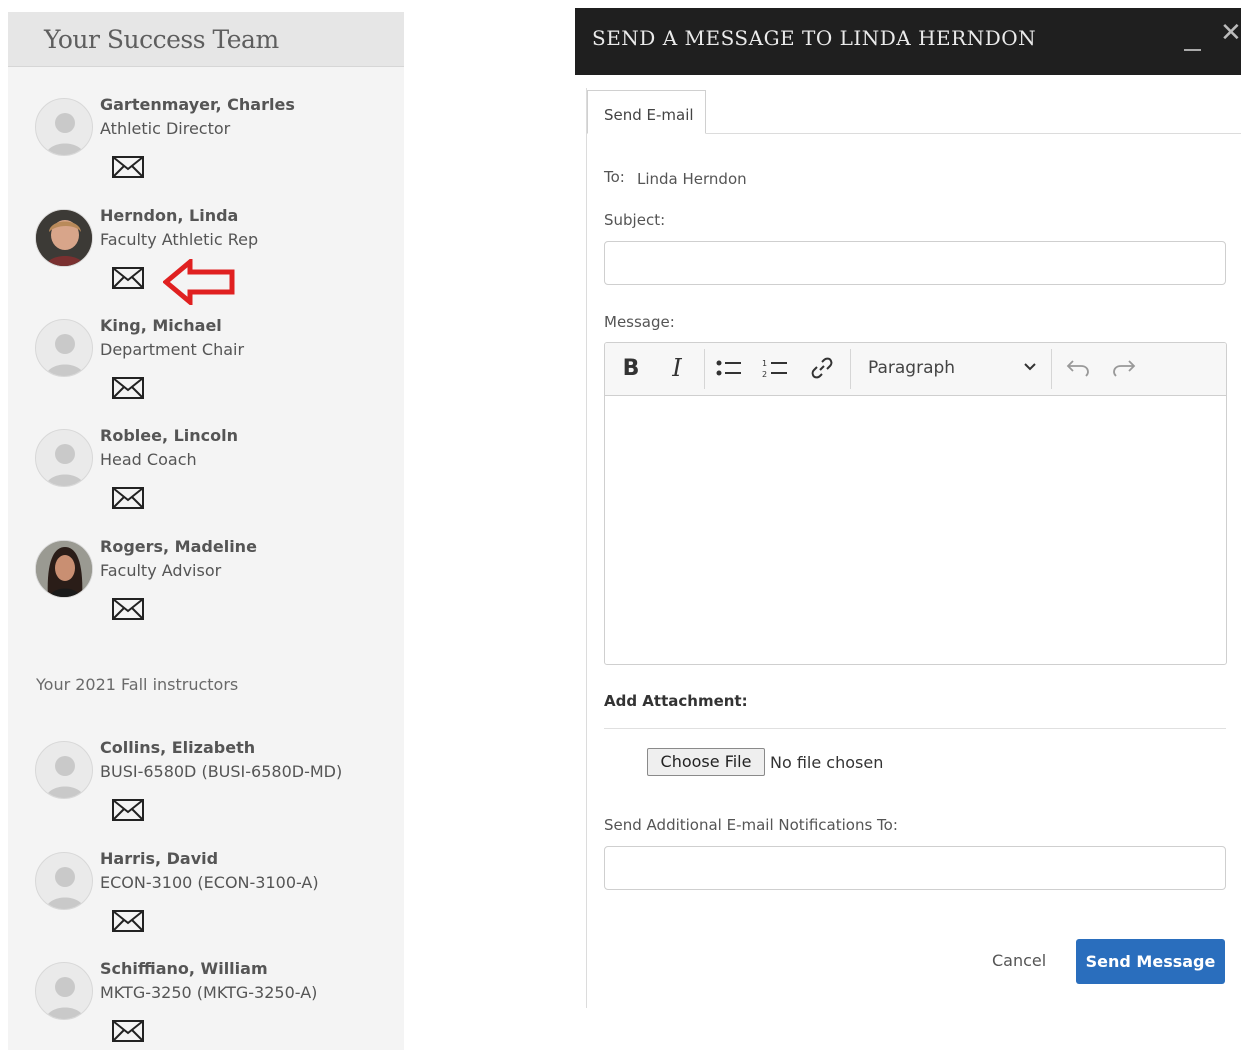 Image resolution: width=1241 pixels, height=1062 pixels. Describe the element at coordinates (197, 104) in the screenshot. I see `member-name: Gartenmayer, Charles` at that location.